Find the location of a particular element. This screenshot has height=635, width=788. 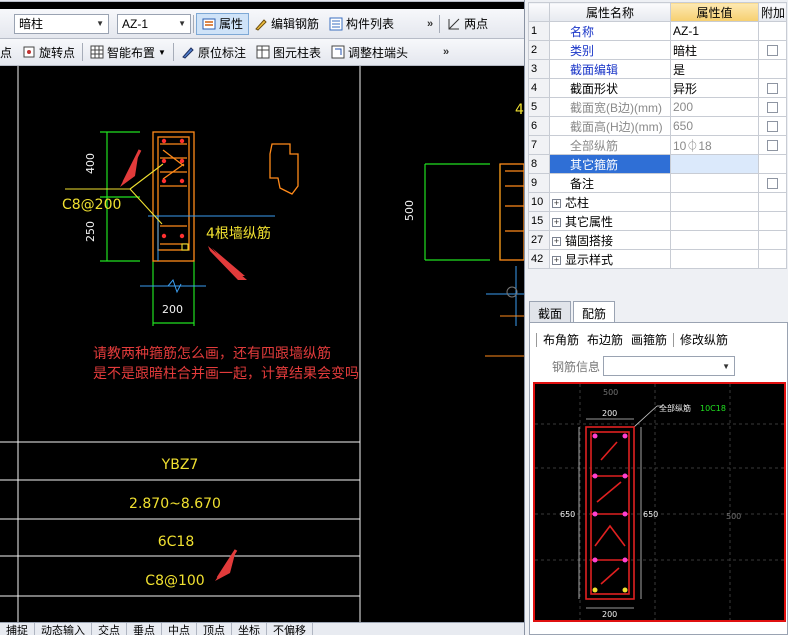

modify-long-rebar-button: 修改纵筋 is located at coordinates (704, 339).